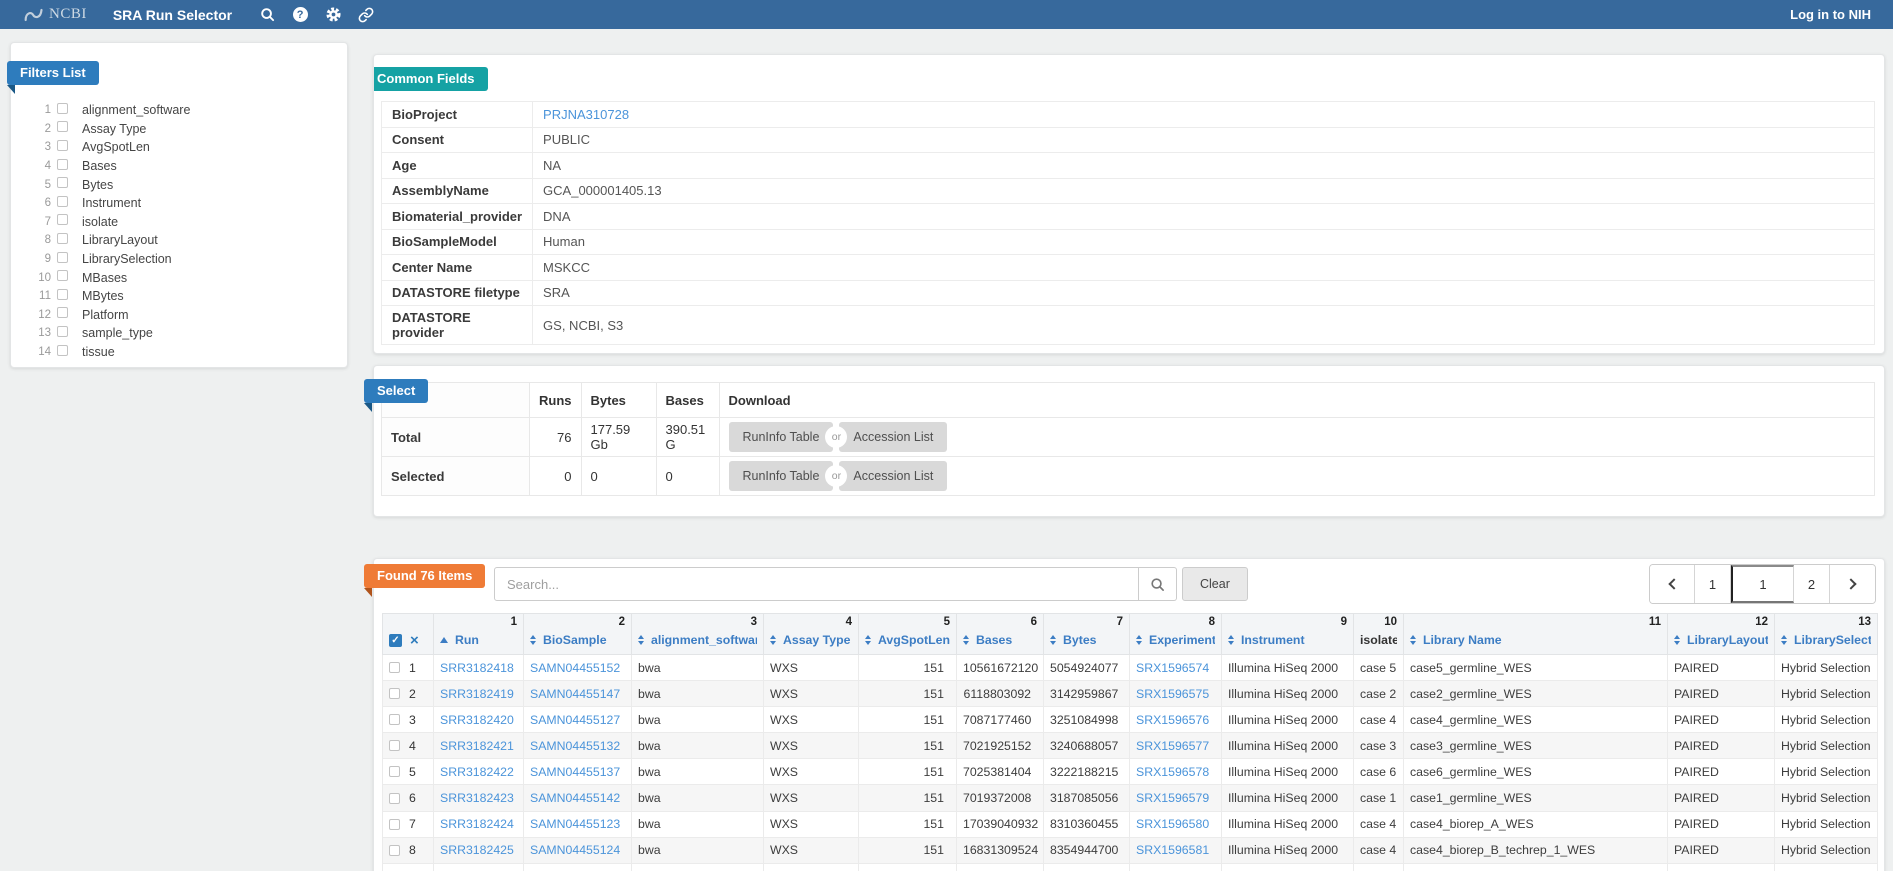  I want to click on biosample-link: SAMN04455142, so click(577, 798).